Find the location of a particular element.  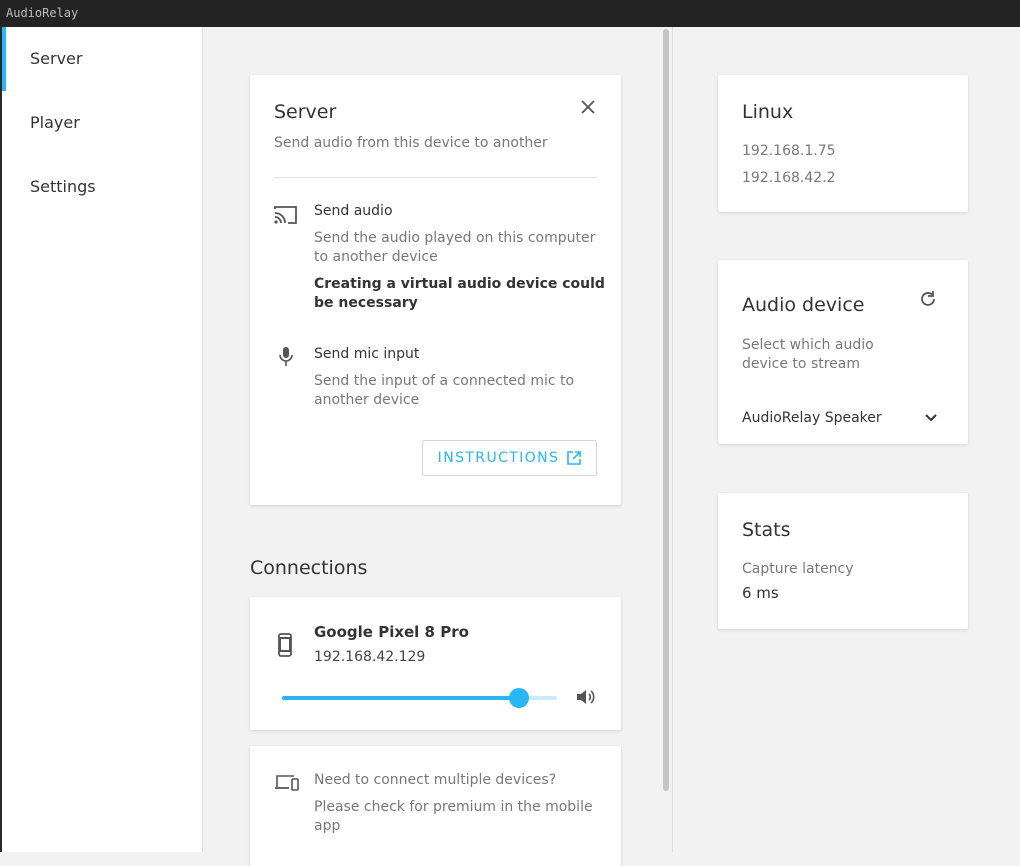

devices-icon is located at coordinates (287, 783).